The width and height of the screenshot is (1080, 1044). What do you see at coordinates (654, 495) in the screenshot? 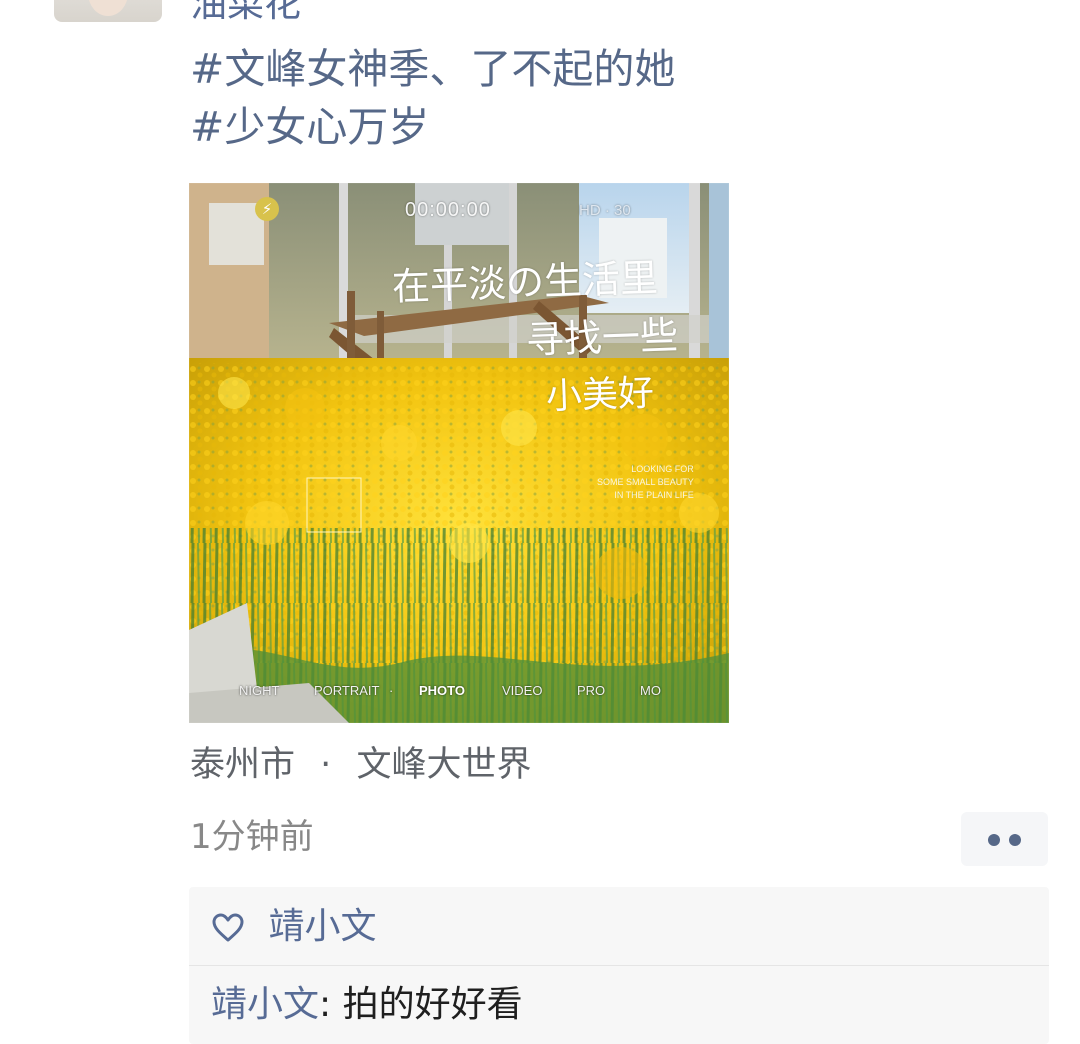
I see `caption-line-3: IN THE PLAIN LIFE` at bounding box center [654, 495].